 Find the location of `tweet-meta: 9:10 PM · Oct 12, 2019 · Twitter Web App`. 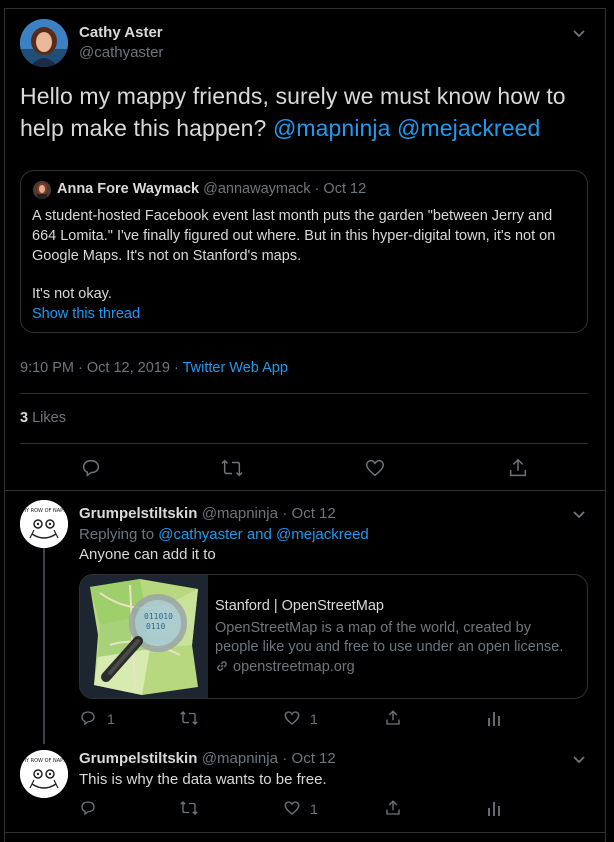

tweet-meta: 9:10 PM · Oct 12, 2019 · Twitter Web App is located at coordinates (154, 368).